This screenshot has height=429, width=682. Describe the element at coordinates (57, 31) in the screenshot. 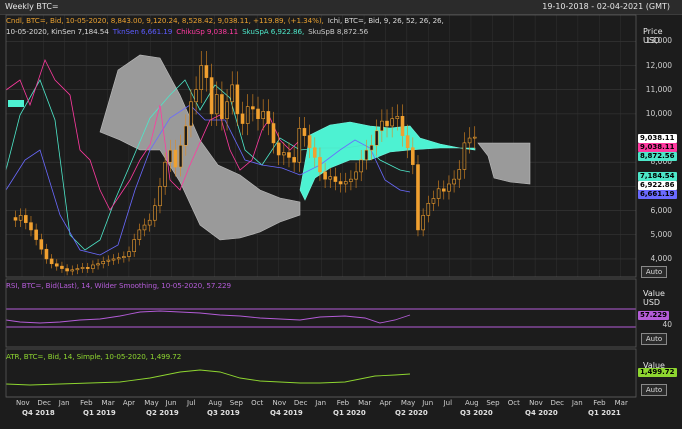

I see `legend_line2-0: 10-05-2020, KinSen 7,184.54` at that location.